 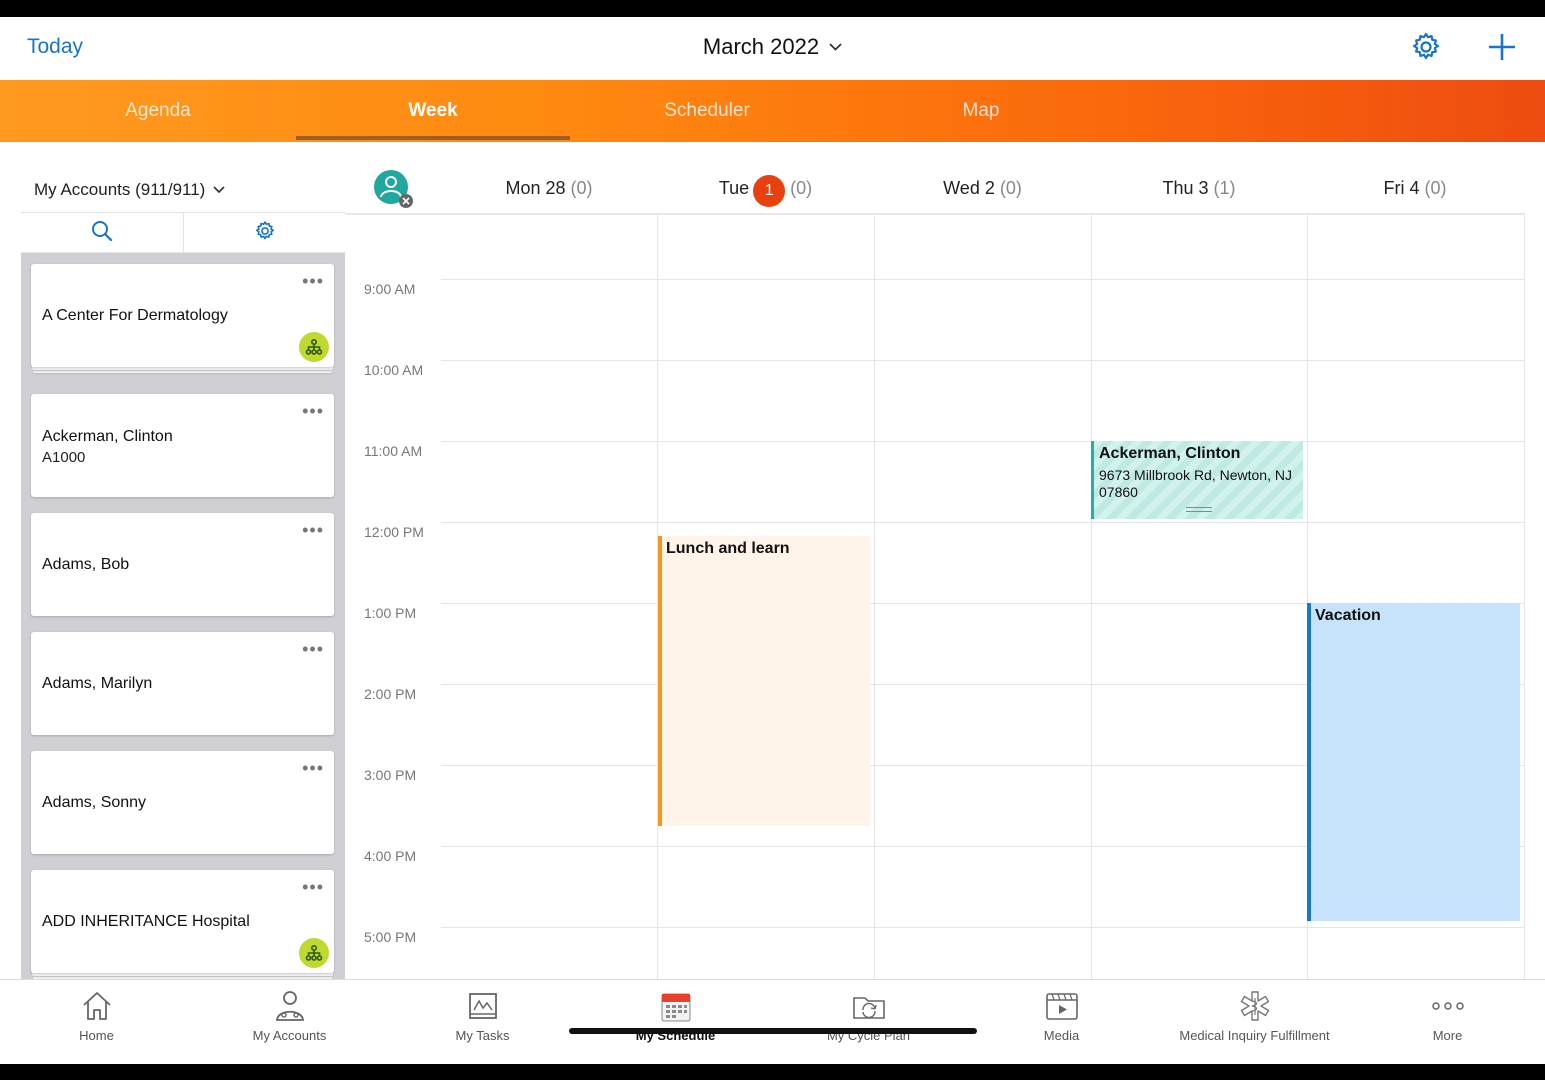 I want to click on day-label: Fri 4, so click(x=1401, y=188).